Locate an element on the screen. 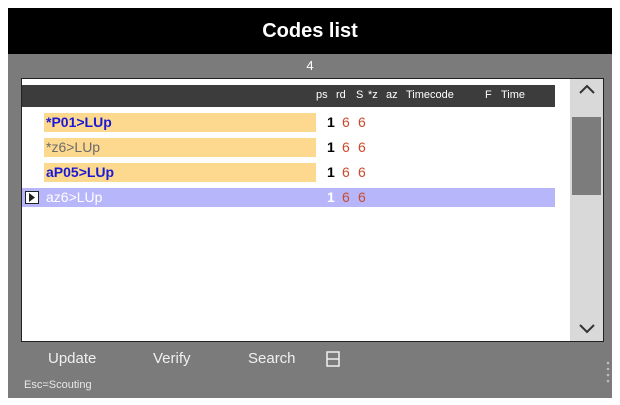 This screenshot has height=405, width=620. list-item: az6>LUp 1 6 6 is located at coordinates (288, 197).